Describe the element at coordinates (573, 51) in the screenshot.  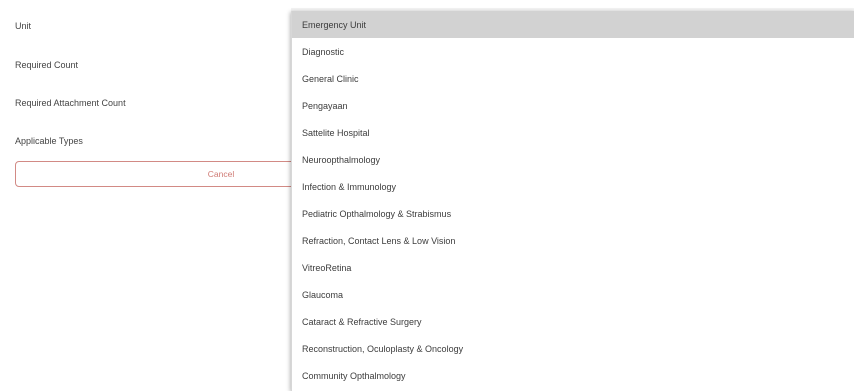
I see `option-diagnostic: Diagnostic` at that location.